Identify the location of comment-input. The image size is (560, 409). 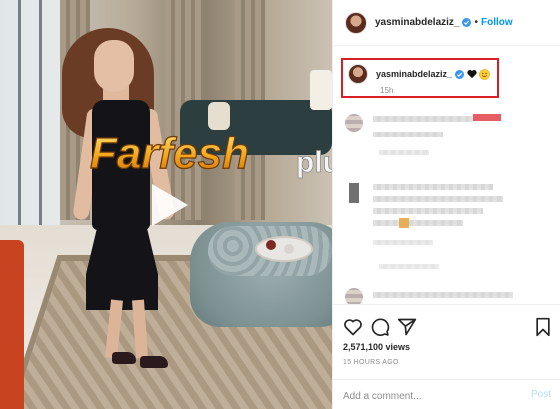
(428, 396).